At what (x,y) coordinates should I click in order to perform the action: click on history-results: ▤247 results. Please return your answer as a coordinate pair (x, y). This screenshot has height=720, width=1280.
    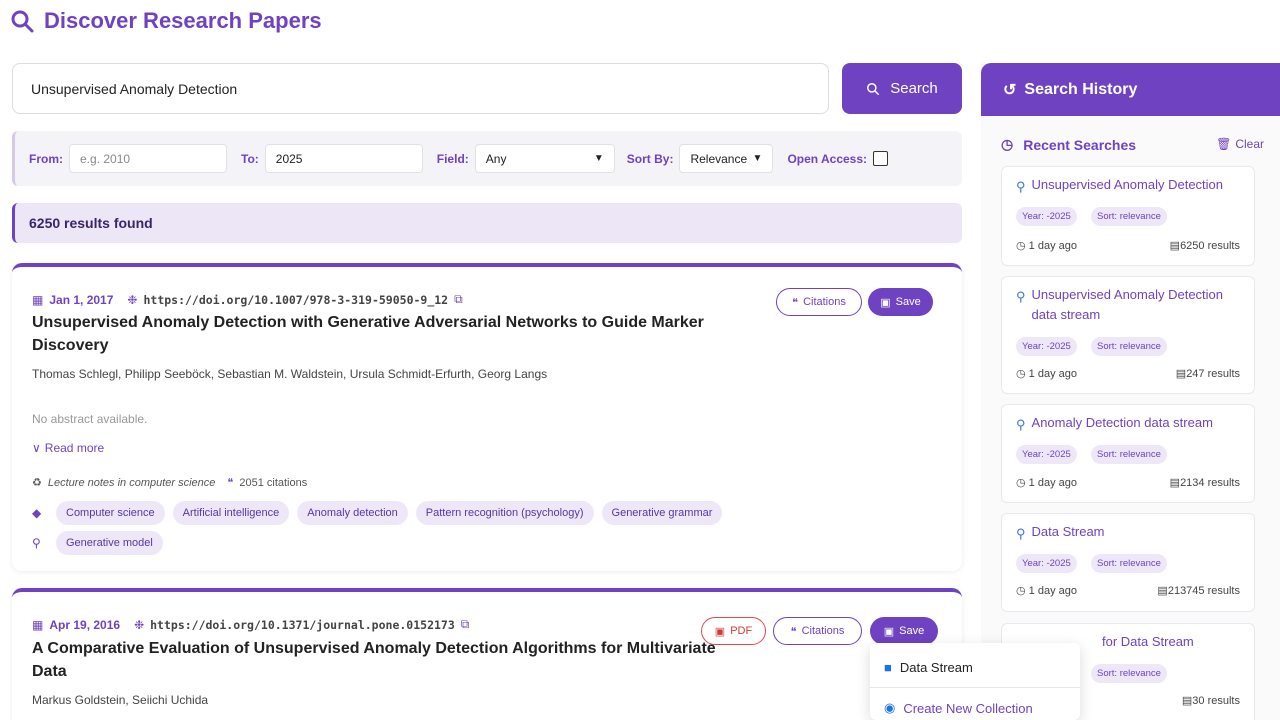
    Looking at the image, I should click on (1207, 374).